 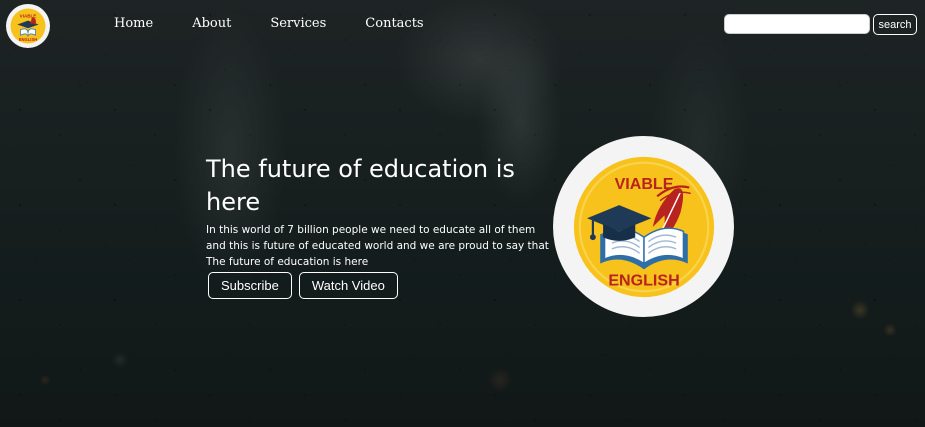 What do you see at coordinates (797, 24) in the screenshot?
I see `search-input` at bounding box center [797, 24].